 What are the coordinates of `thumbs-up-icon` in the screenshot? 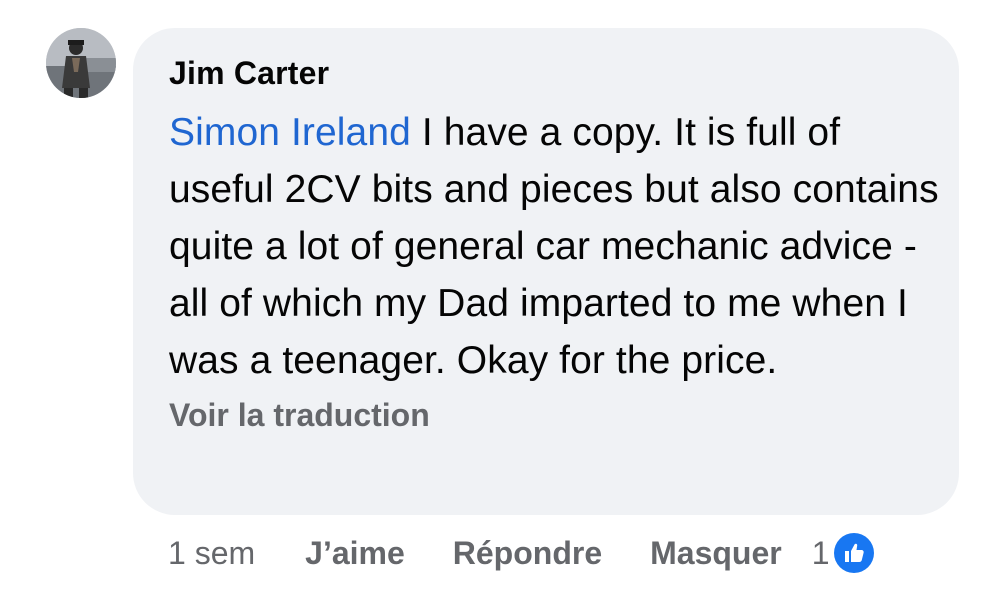 It's located at (853, 553).